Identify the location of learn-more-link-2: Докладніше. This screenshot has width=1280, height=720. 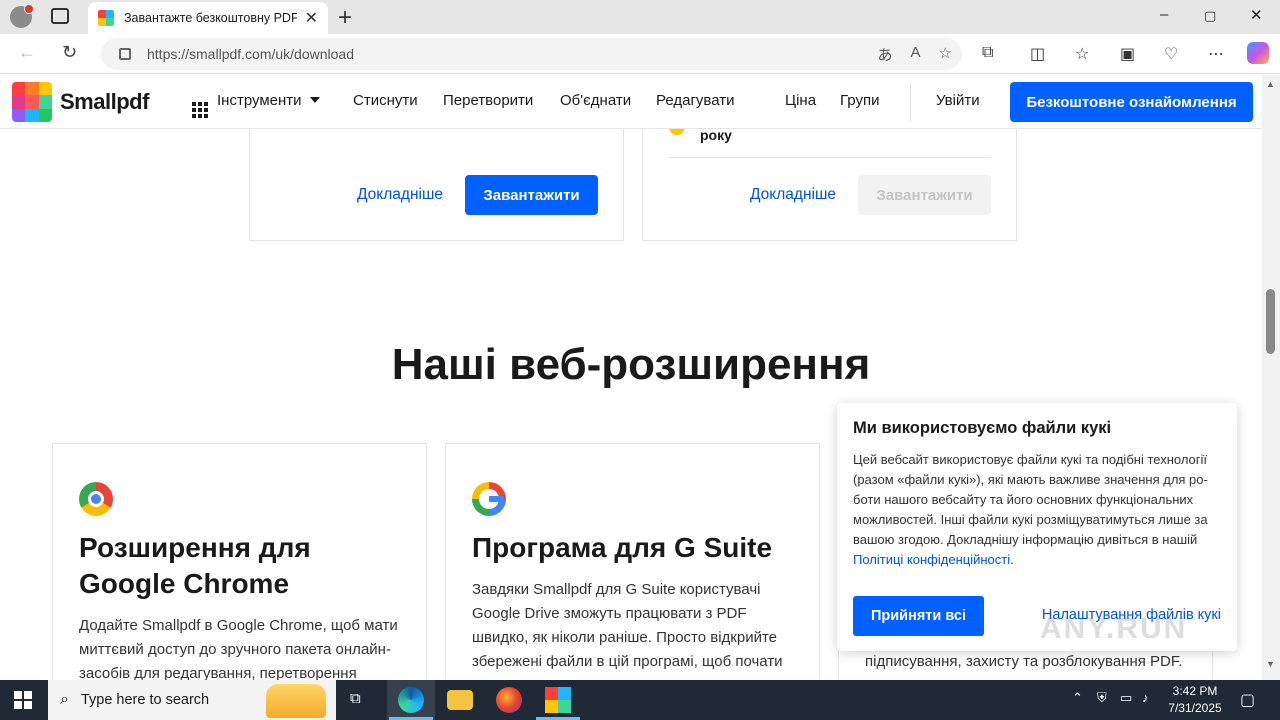
(793, 195).